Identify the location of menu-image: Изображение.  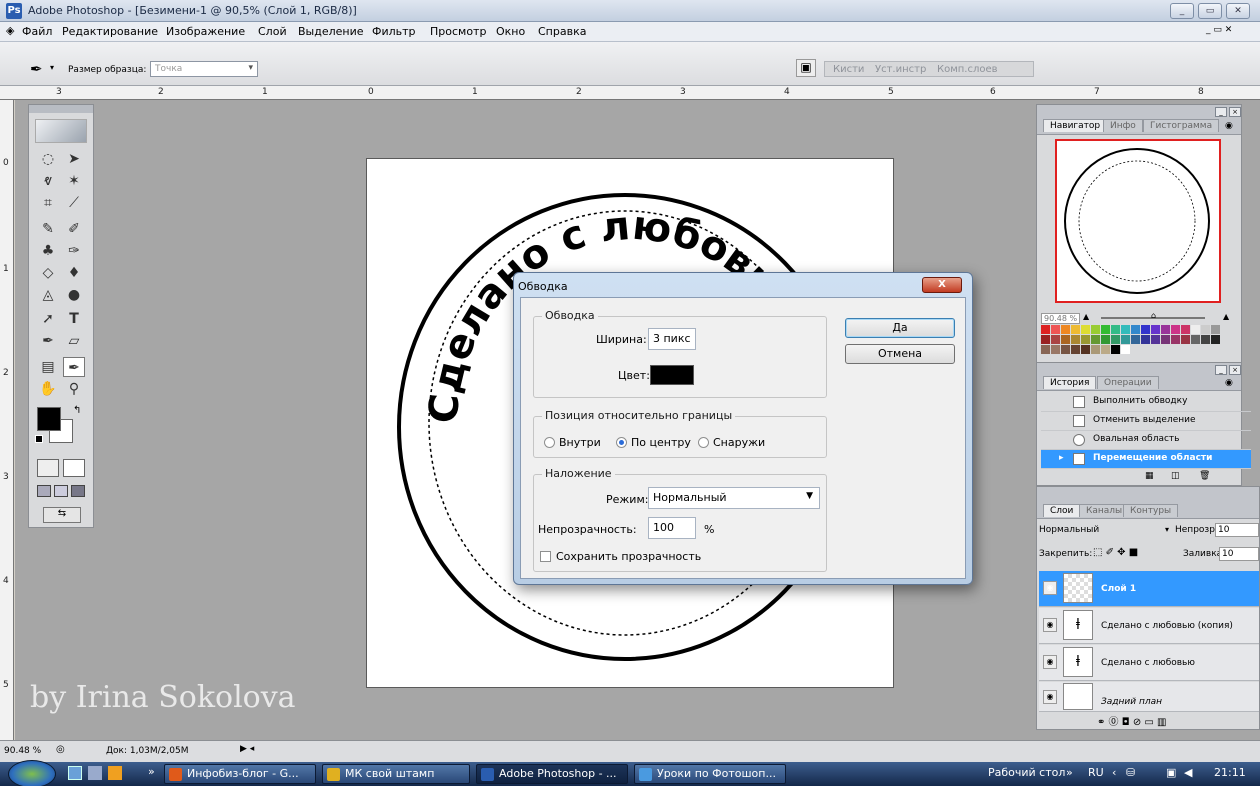
(205, 31).